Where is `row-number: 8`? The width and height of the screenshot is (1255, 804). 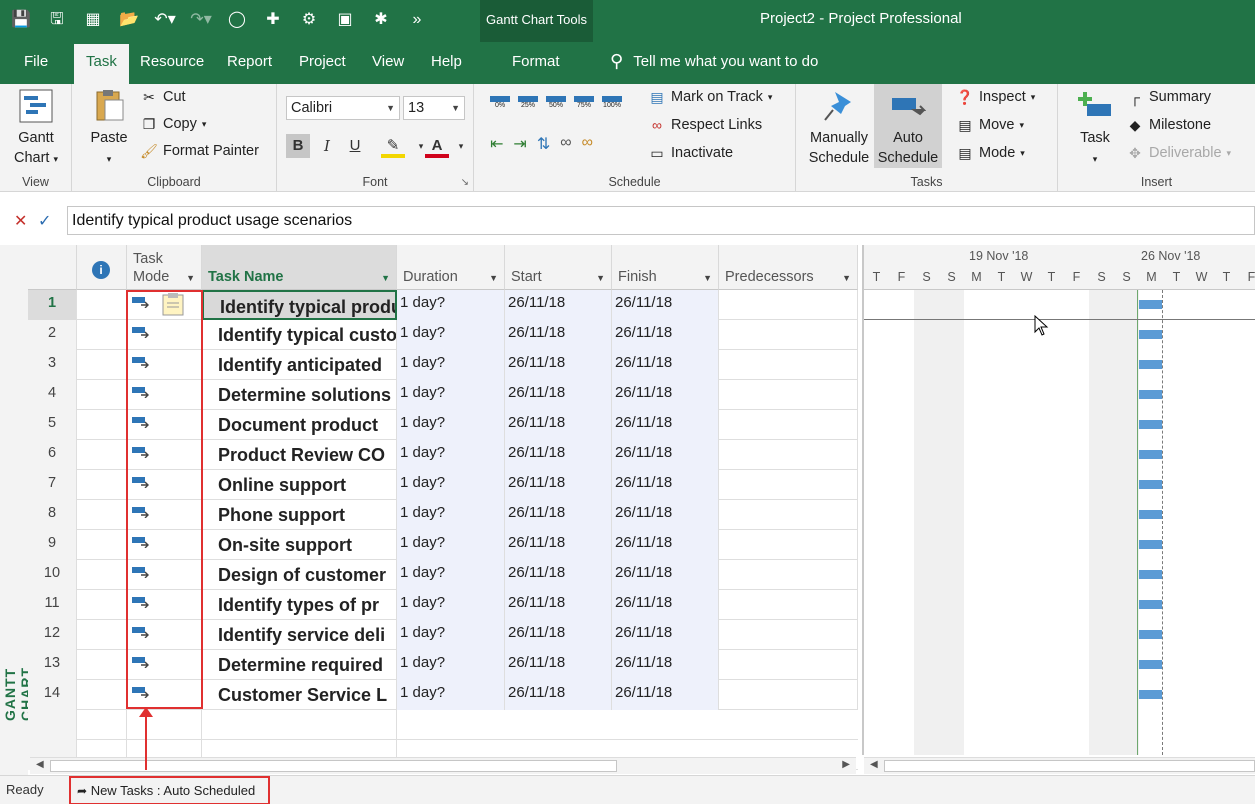
row-number: 8 is located at coordinates (52, 515).